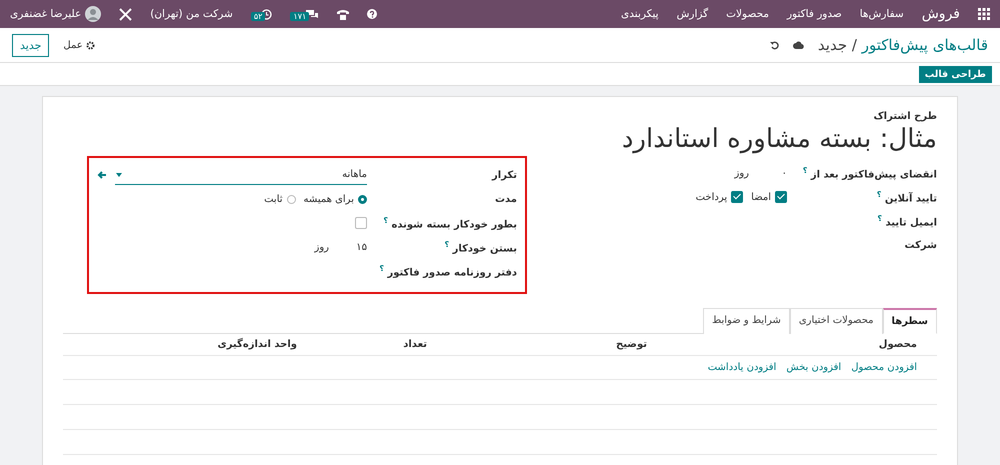 The image size is (1000, 465). What do you see at coordinates (191, 14) in the screenshot?
I see `company-switcher: شرکت من (تهران)` at bounding box center [191, 14].